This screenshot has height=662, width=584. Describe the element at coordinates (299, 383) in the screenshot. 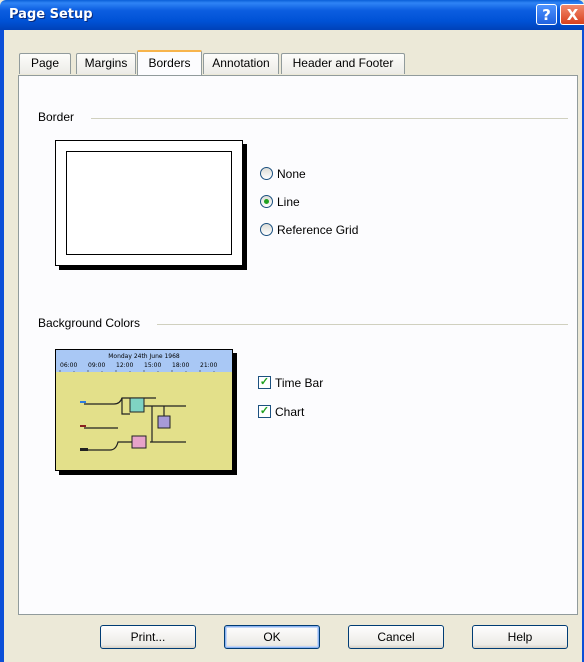

I see `time-bar-label: Time Bar` at that location.